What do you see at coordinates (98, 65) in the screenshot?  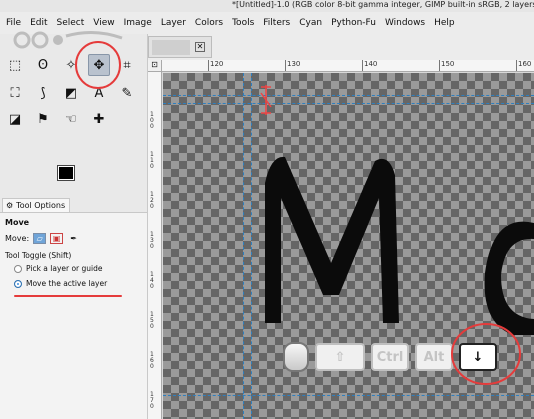 I see `annotation-circle-move-tool` at bounding box center [98, 65].